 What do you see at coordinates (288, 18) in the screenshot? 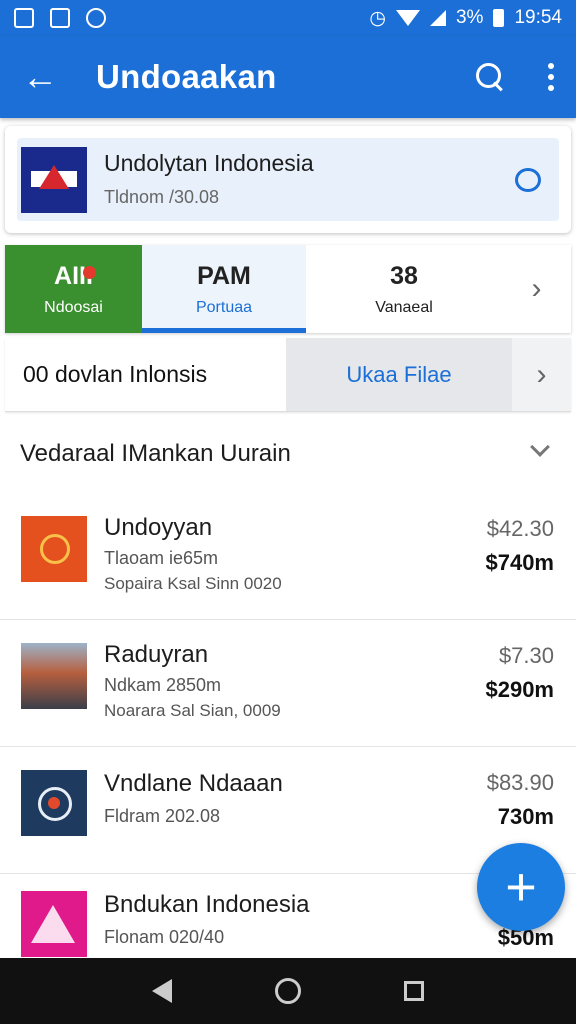
I see `status-bar: ◷ 3% 19:54` at bounding box center [288, 18].